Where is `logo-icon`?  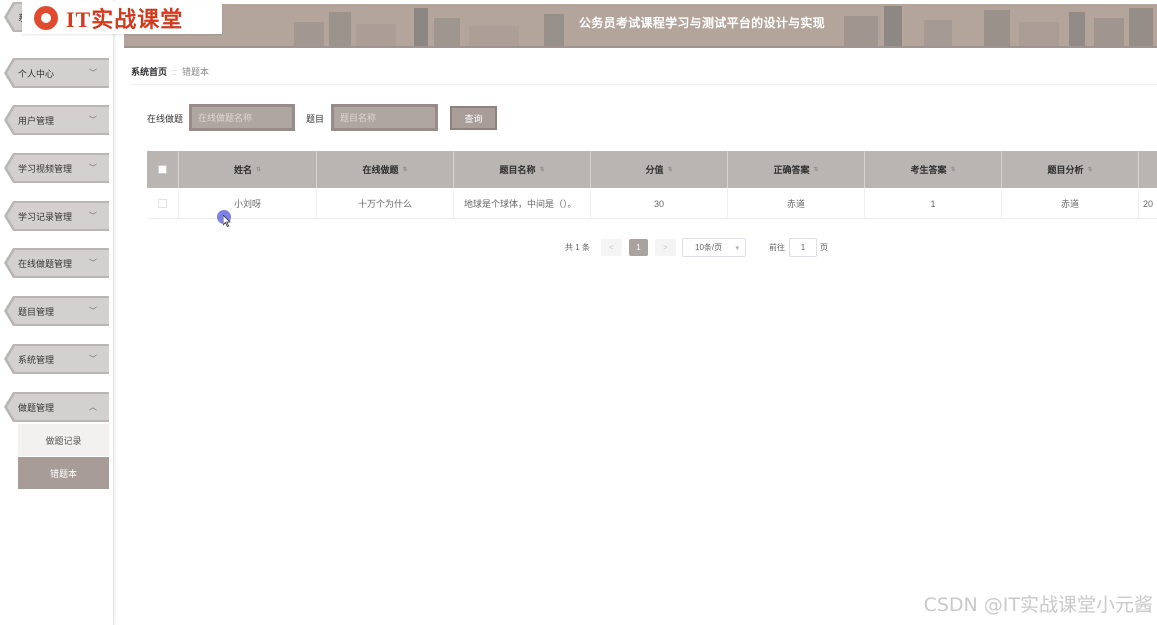
logo-icon is located at coordinates (46, 18).